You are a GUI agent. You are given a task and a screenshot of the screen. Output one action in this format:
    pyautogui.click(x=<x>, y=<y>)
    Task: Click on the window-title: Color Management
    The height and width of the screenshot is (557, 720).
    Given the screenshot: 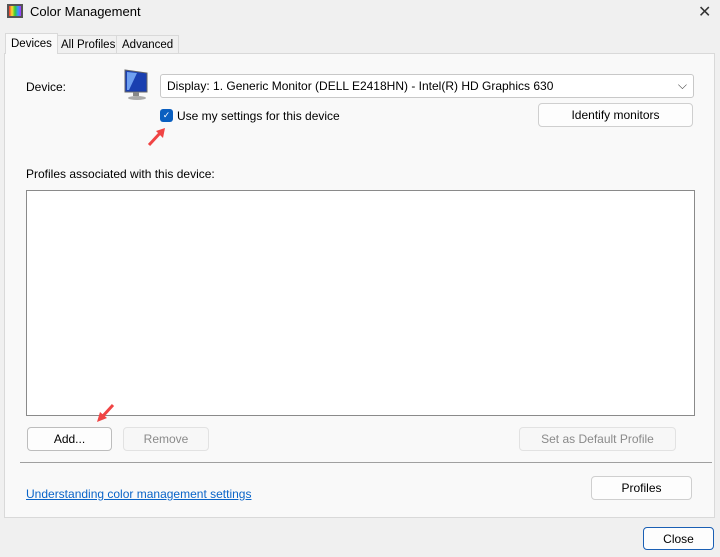 What is the action you would take?
    pyautogui.click(x=85, y=11)
    